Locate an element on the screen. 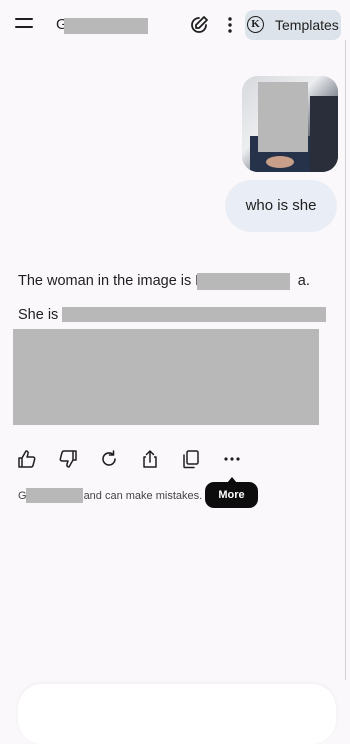  redacted-face is located at coordinates (283, 117).